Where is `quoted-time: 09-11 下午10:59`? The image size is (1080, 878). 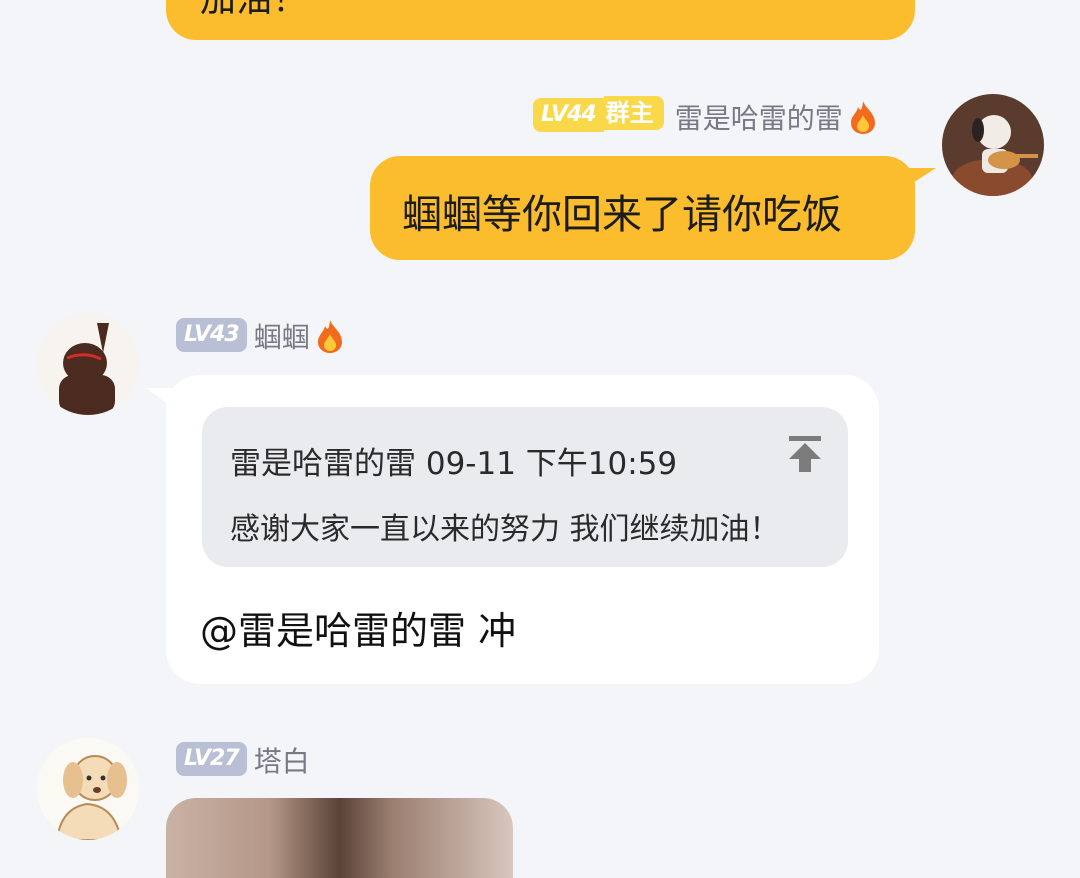
quoted-time: 09-11 下午10:59 is located at coordinates (551, 464).